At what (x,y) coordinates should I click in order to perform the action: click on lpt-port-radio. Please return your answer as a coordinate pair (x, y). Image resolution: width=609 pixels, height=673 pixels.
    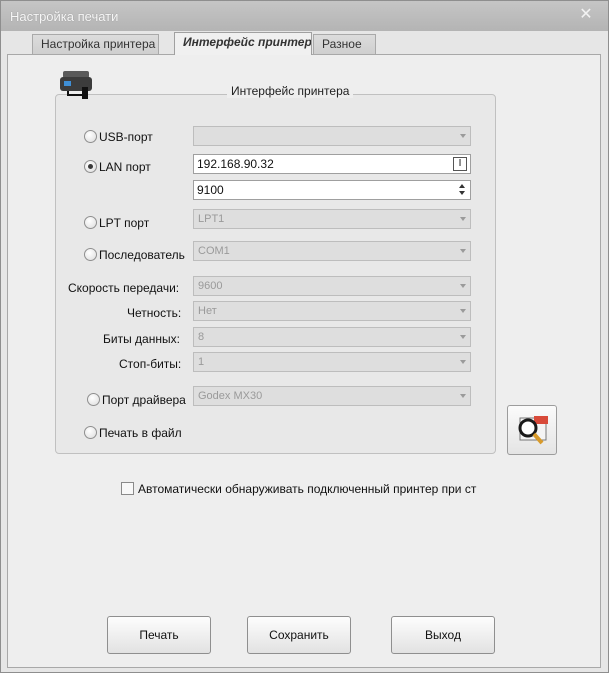
    Looking at the image, I should click on (90, 222).